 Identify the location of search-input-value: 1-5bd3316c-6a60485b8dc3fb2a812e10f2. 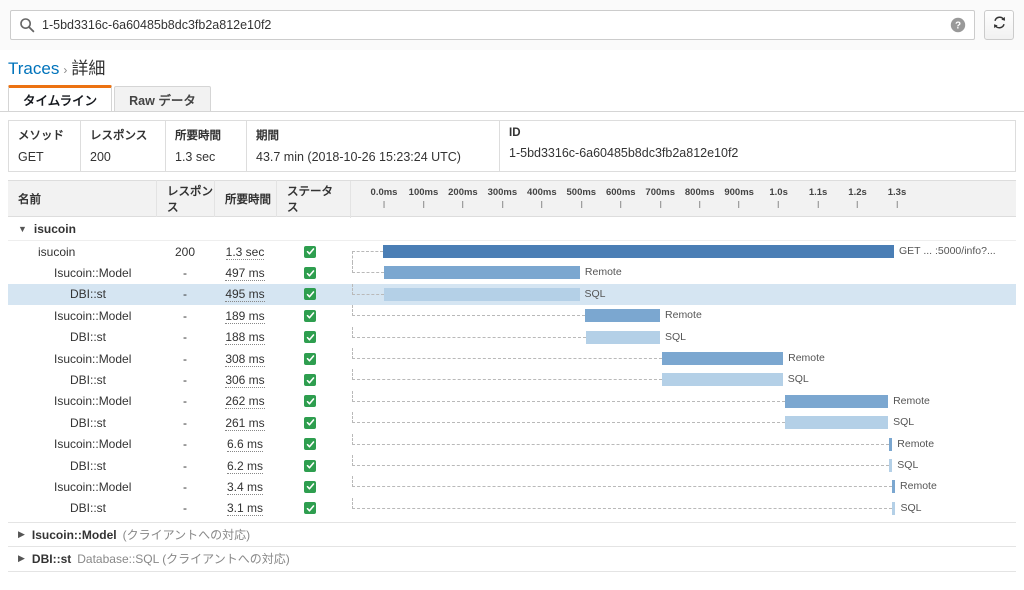
(157, 25).